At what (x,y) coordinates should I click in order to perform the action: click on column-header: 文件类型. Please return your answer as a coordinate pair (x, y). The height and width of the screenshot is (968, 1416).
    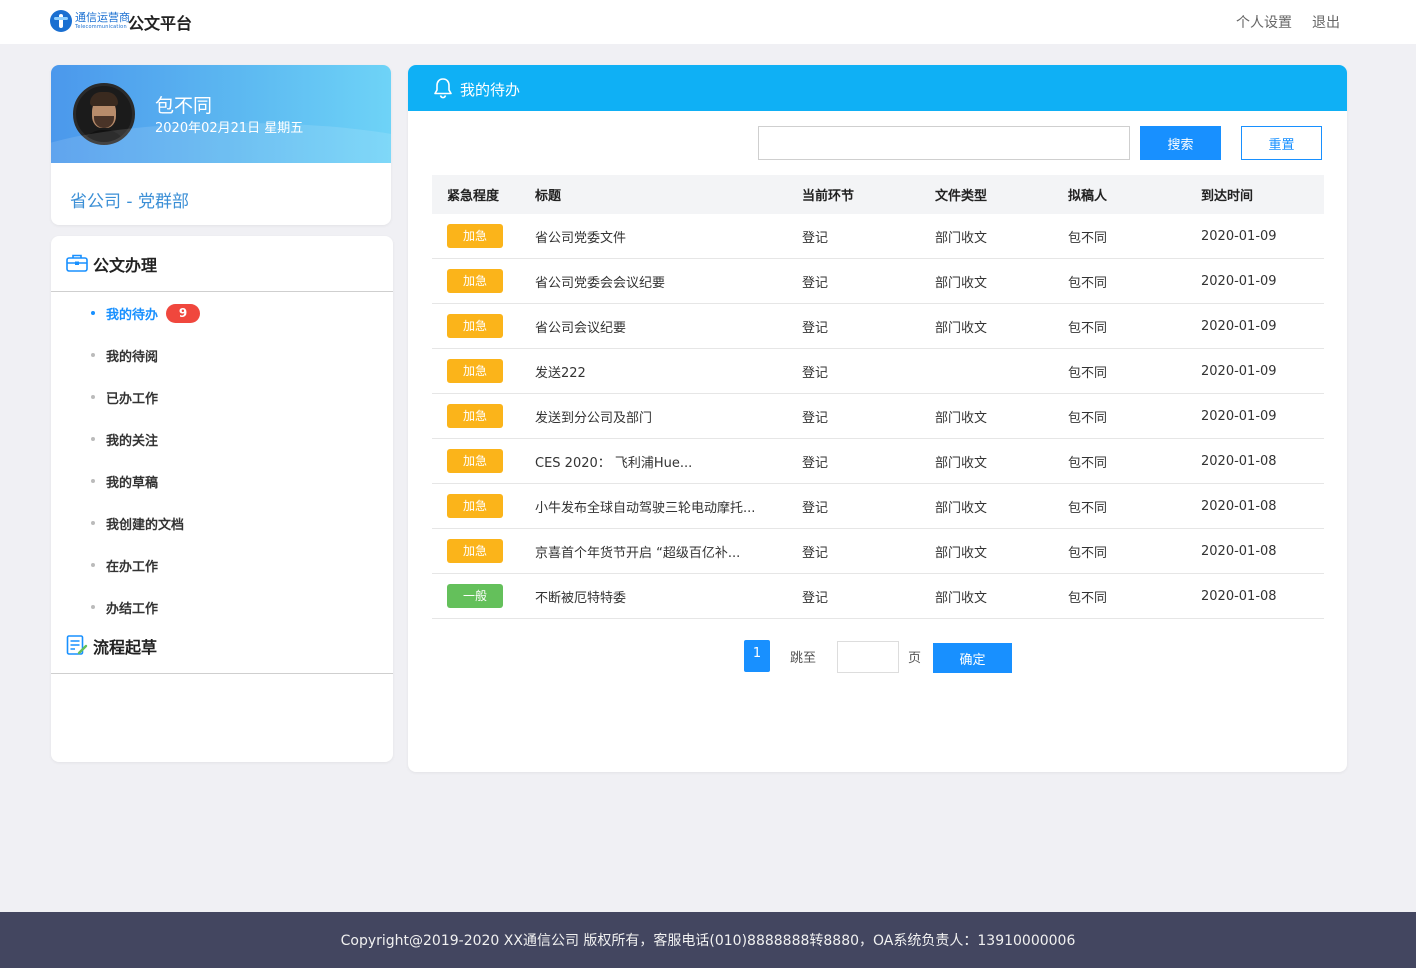
    Looking at the image, I should click on (990, 194).